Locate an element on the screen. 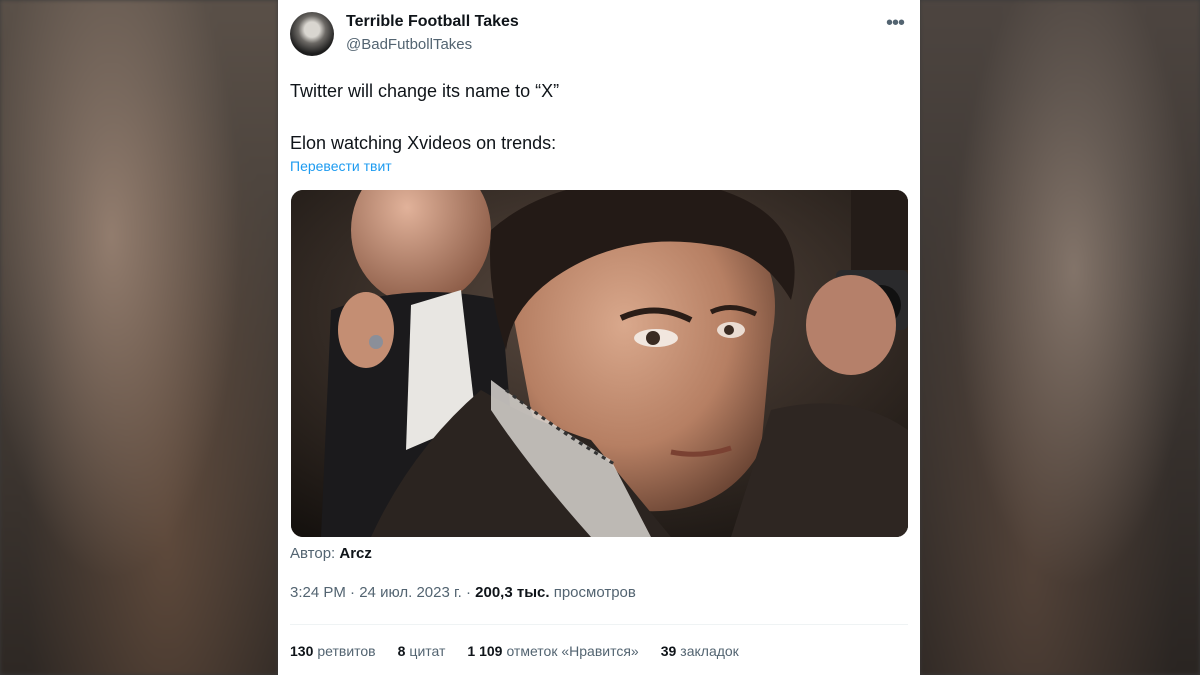 This screenshot has height=675, width=1200. views-label: просмотров is located at coordinates (594, 592).